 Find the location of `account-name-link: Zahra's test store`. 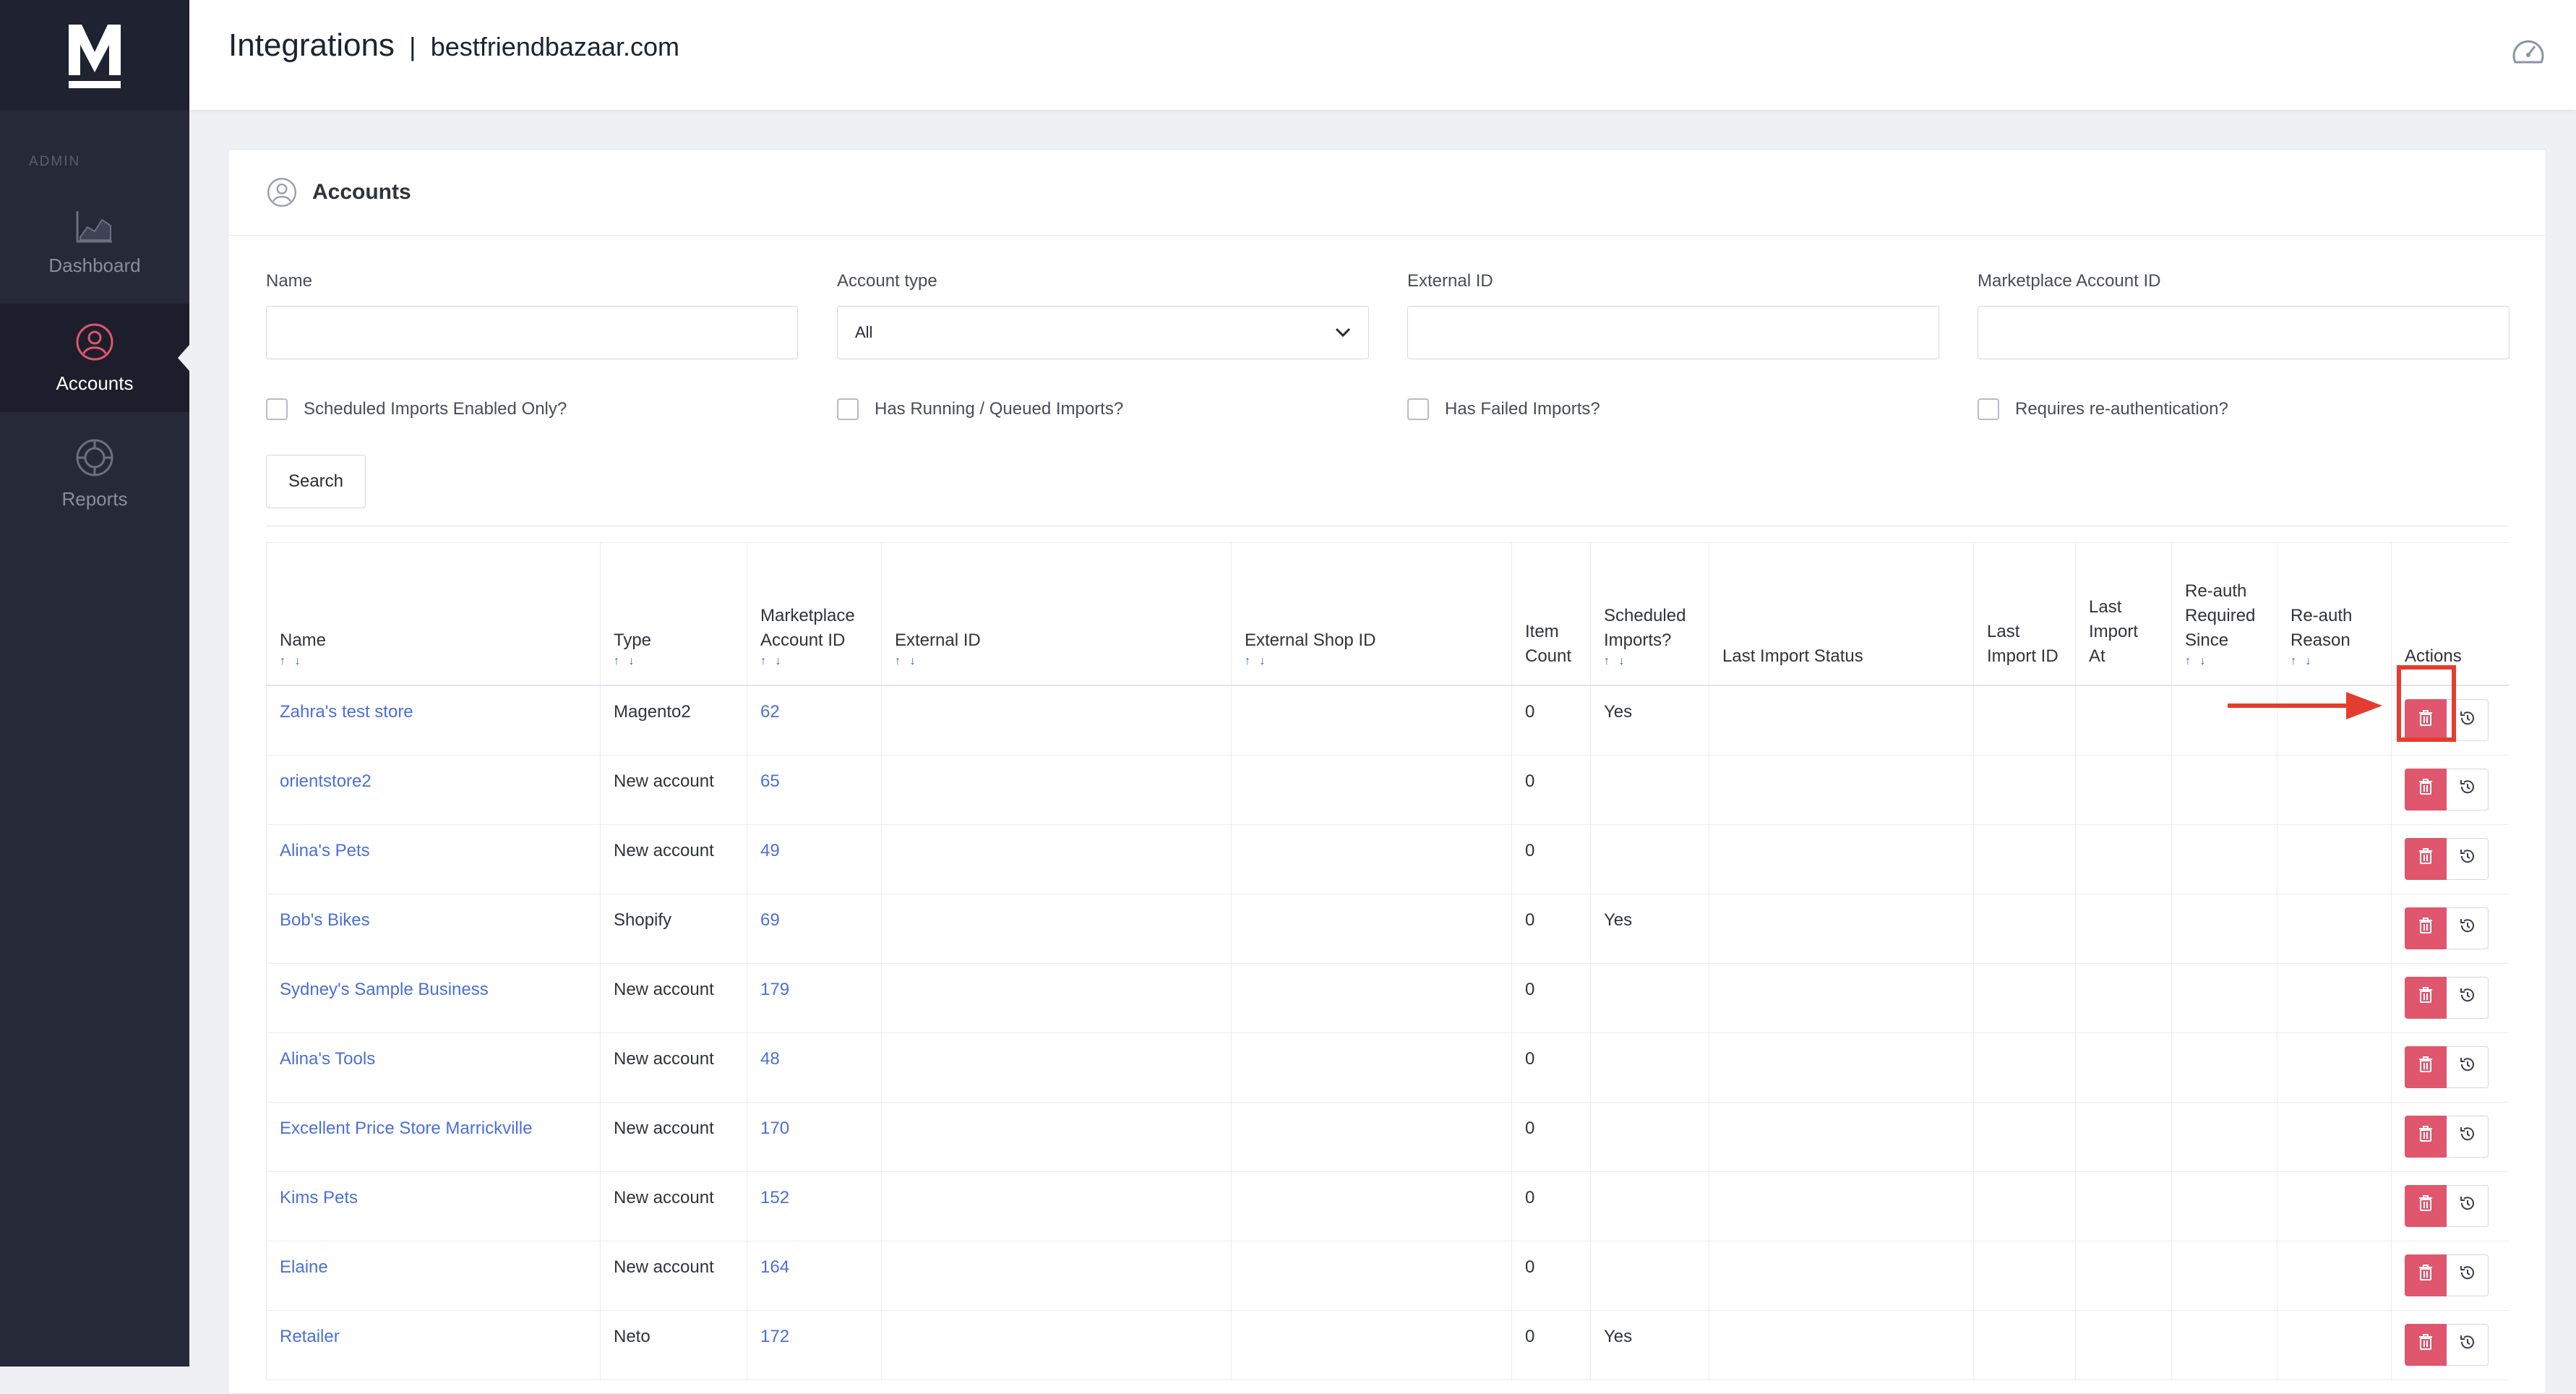

account-name-link: Zahra's test store is located at coordinates (433, 720).